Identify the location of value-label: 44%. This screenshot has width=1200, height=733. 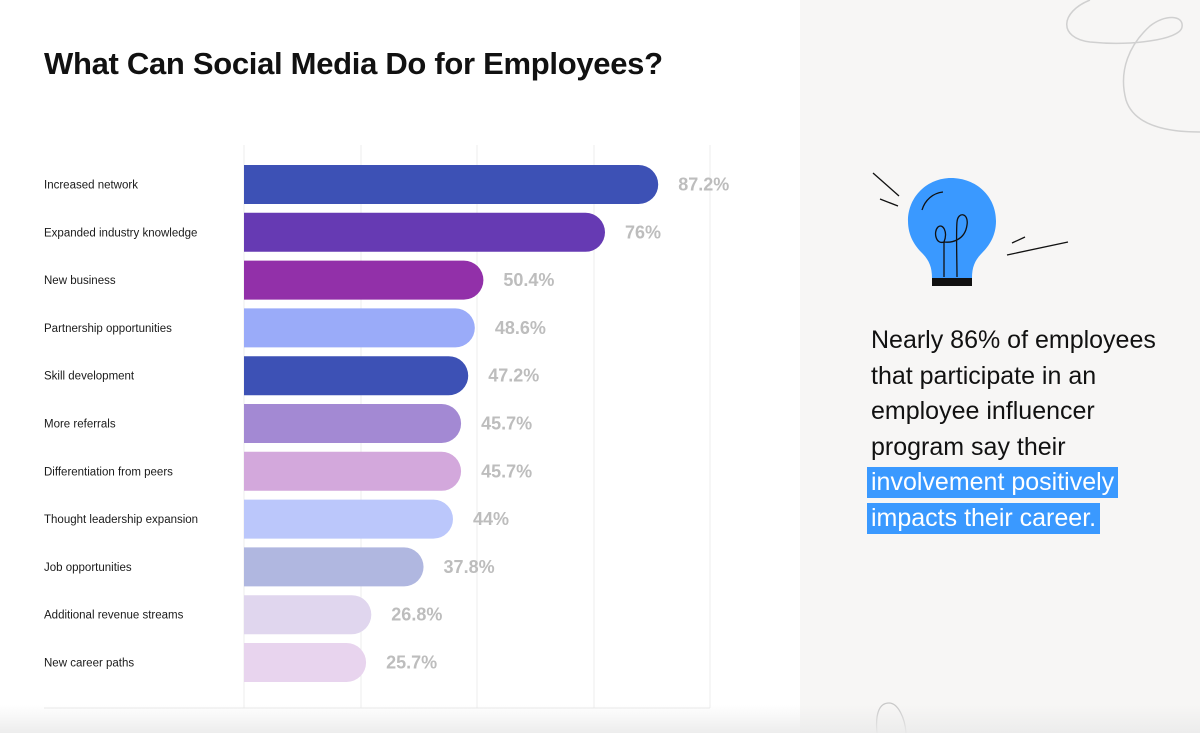
(491, 519).